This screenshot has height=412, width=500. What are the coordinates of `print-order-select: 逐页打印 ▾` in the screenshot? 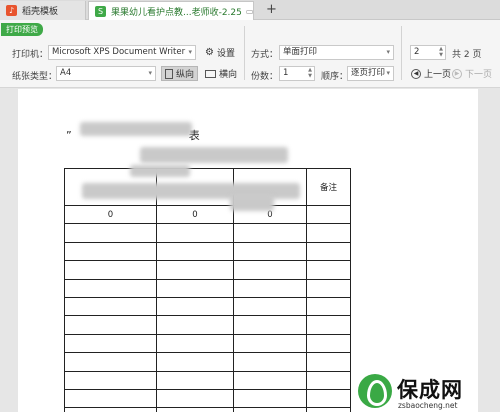 It's located at (370, 73).